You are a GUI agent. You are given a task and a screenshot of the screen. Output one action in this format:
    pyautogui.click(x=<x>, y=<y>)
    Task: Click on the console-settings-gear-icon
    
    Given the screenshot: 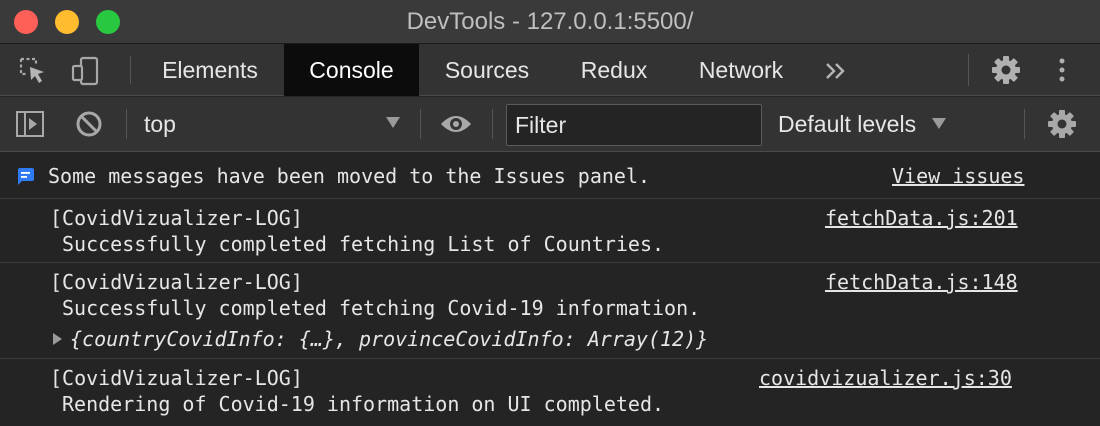 What is the action you would take?
    pyautogui.click(x=1062, y=124)
    